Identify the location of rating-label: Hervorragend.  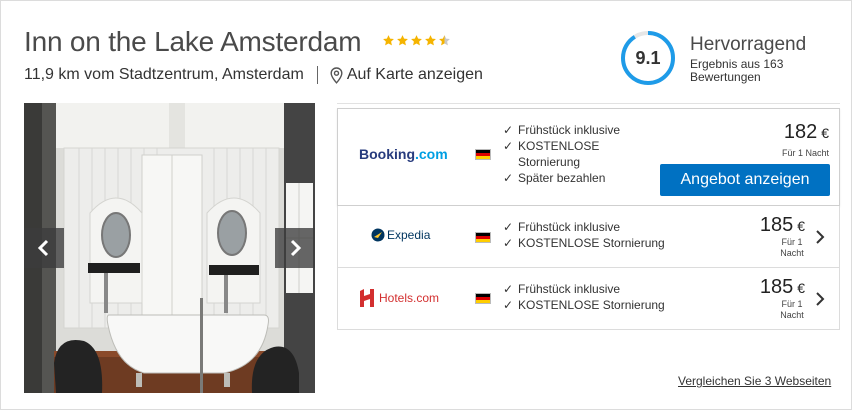
(748, 44).